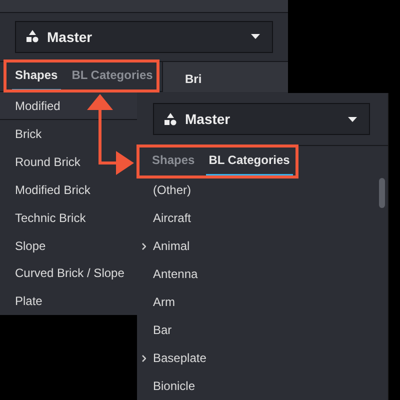  Describe the element at coordinates (262, 358) in the screenshot. I see `tree-item: Baseplate` at that location.